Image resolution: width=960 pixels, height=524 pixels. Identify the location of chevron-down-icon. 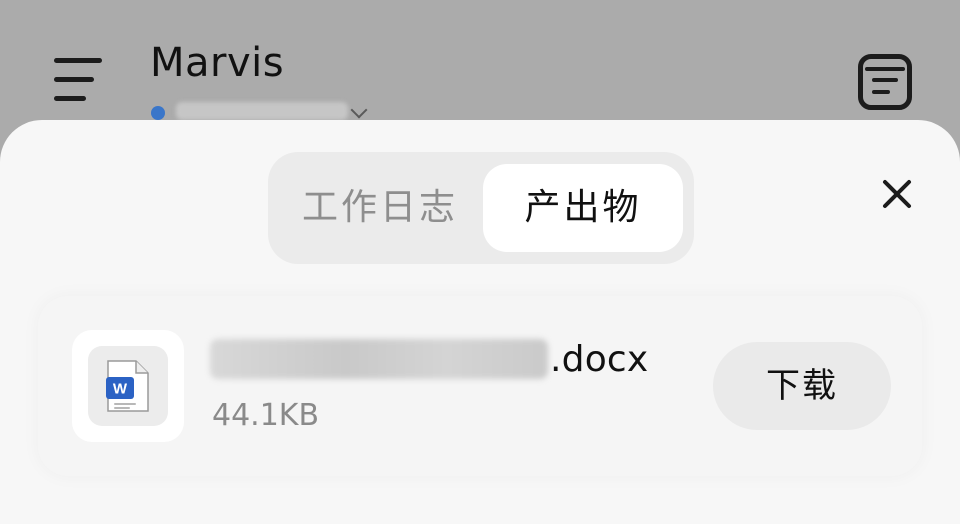
(359, 110).